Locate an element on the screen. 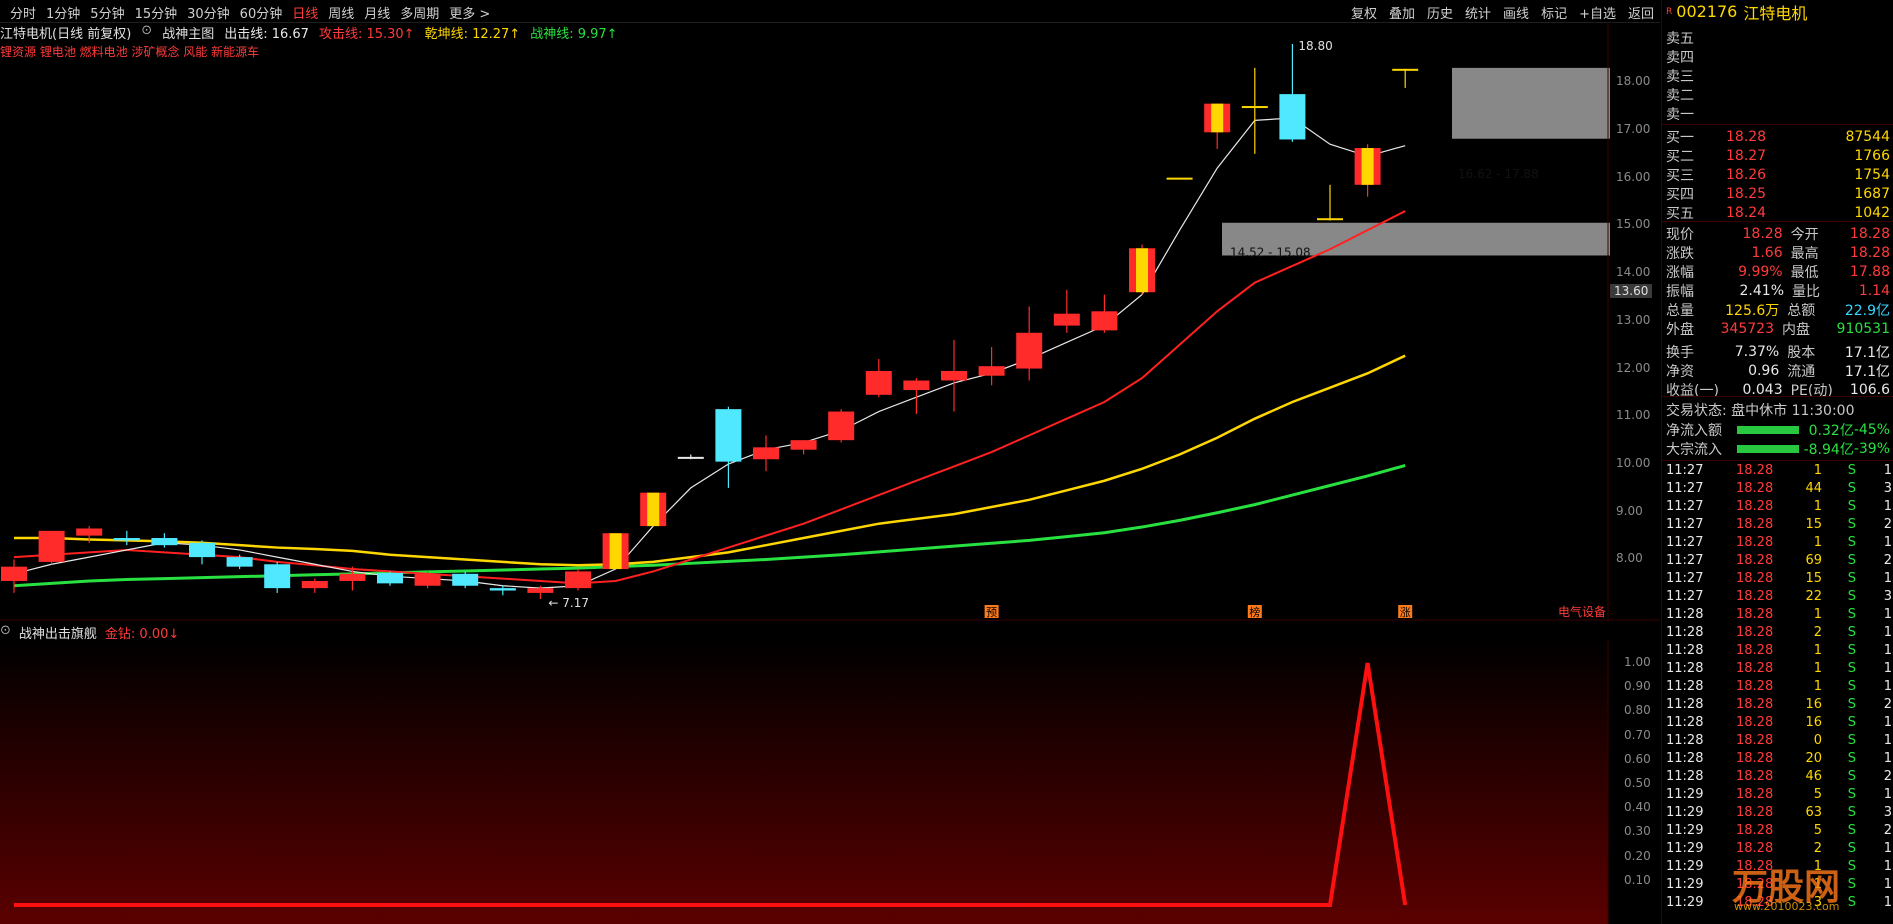 The image size is (1893, 924). period-tab-2: 5分钟 is located at coordinates (107, 12).